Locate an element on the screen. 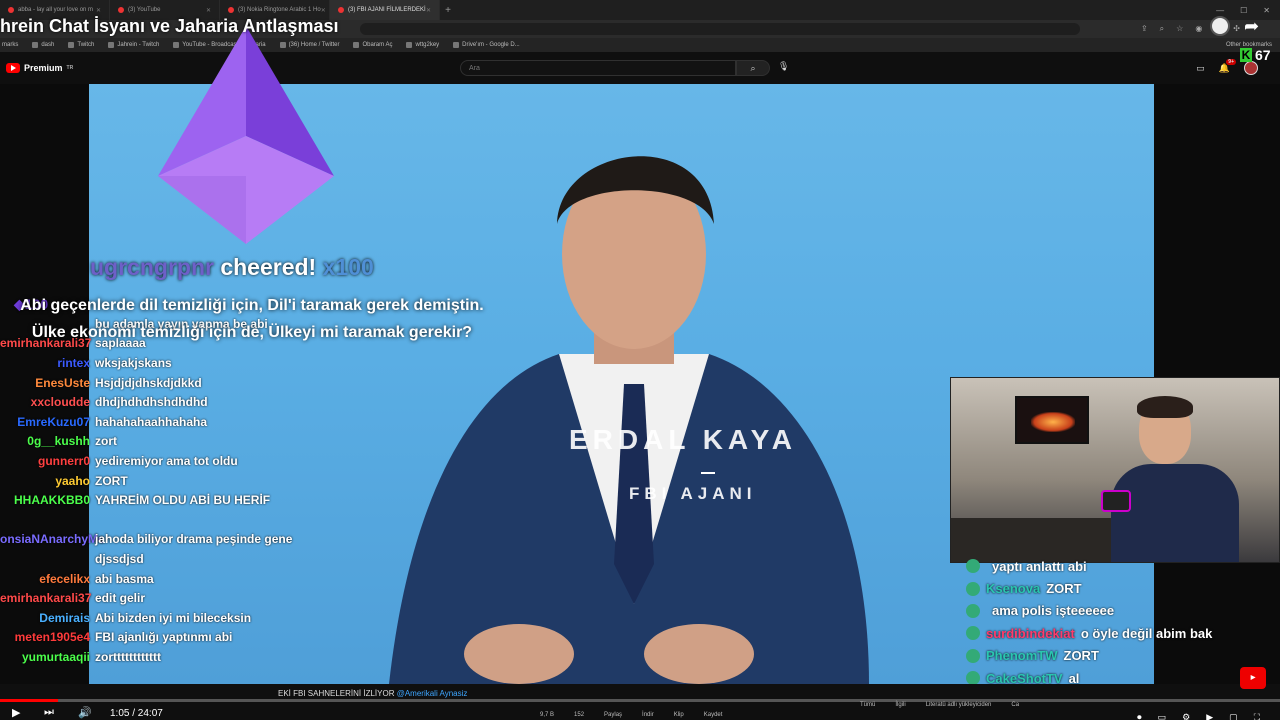 Image resolution: width=1280 pixels, height=720 pixels. omnibox is located at coordinates (720, 29).